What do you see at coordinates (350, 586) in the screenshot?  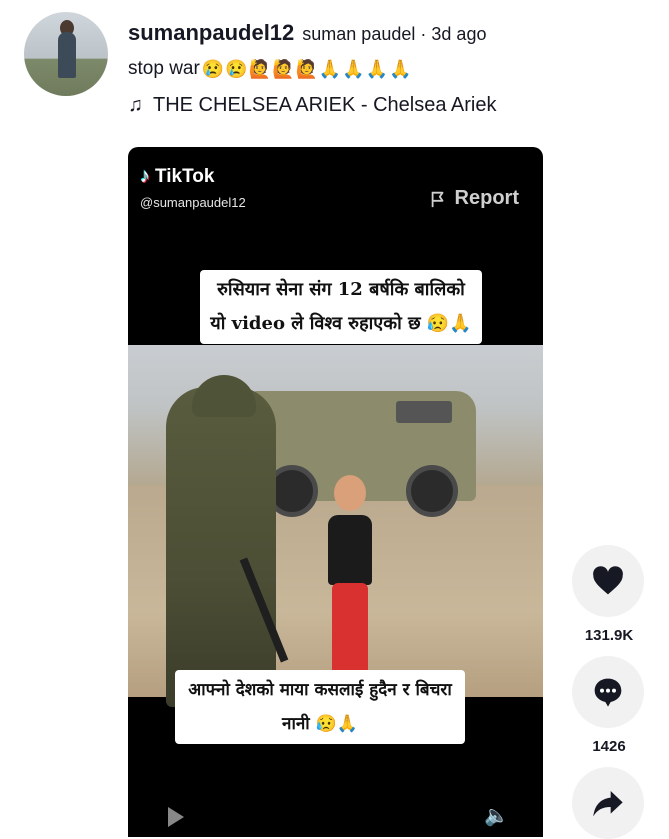 I see `girl-figure` at bounding box center [350, 586].